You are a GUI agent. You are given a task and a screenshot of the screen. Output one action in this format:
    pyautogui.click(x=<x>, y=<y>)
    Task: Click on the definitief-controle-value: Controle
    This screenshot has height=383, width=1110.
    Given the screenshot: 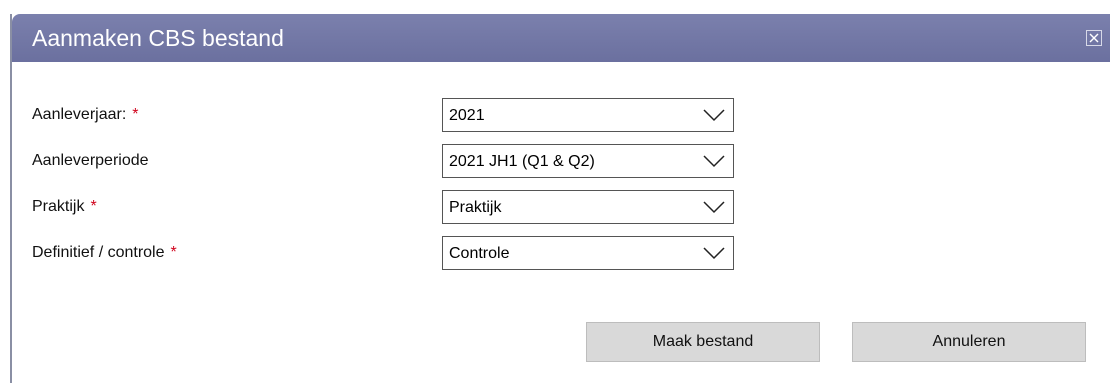 What is the action you would take?
    pyautogui.click(x=479, y=253)
    